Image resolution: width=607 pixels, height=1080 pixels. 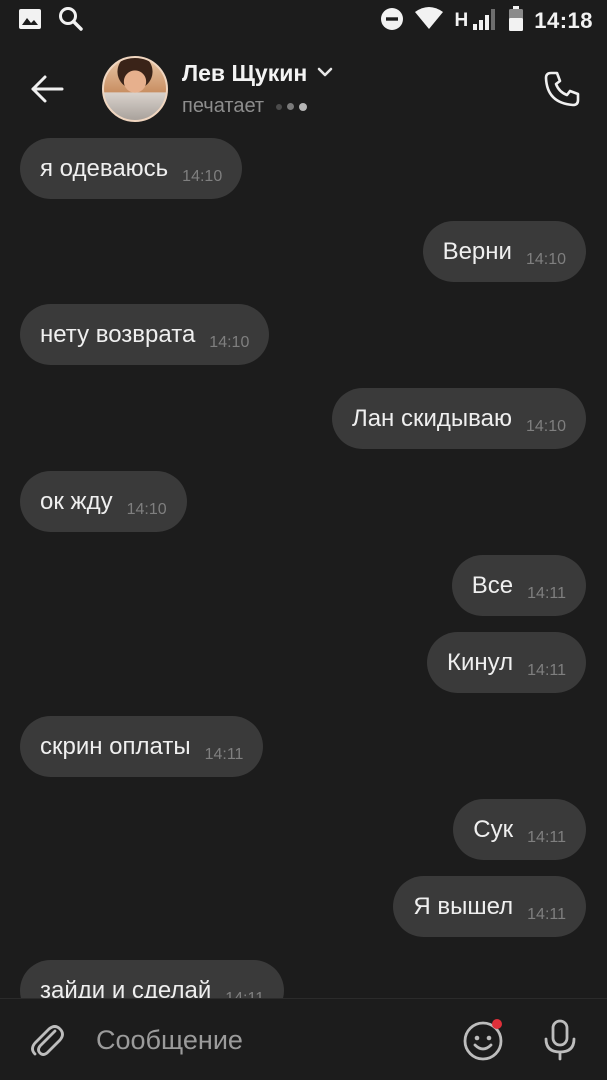 I want to click on message-text: зайди и сделай, so click(x=126, y=987).